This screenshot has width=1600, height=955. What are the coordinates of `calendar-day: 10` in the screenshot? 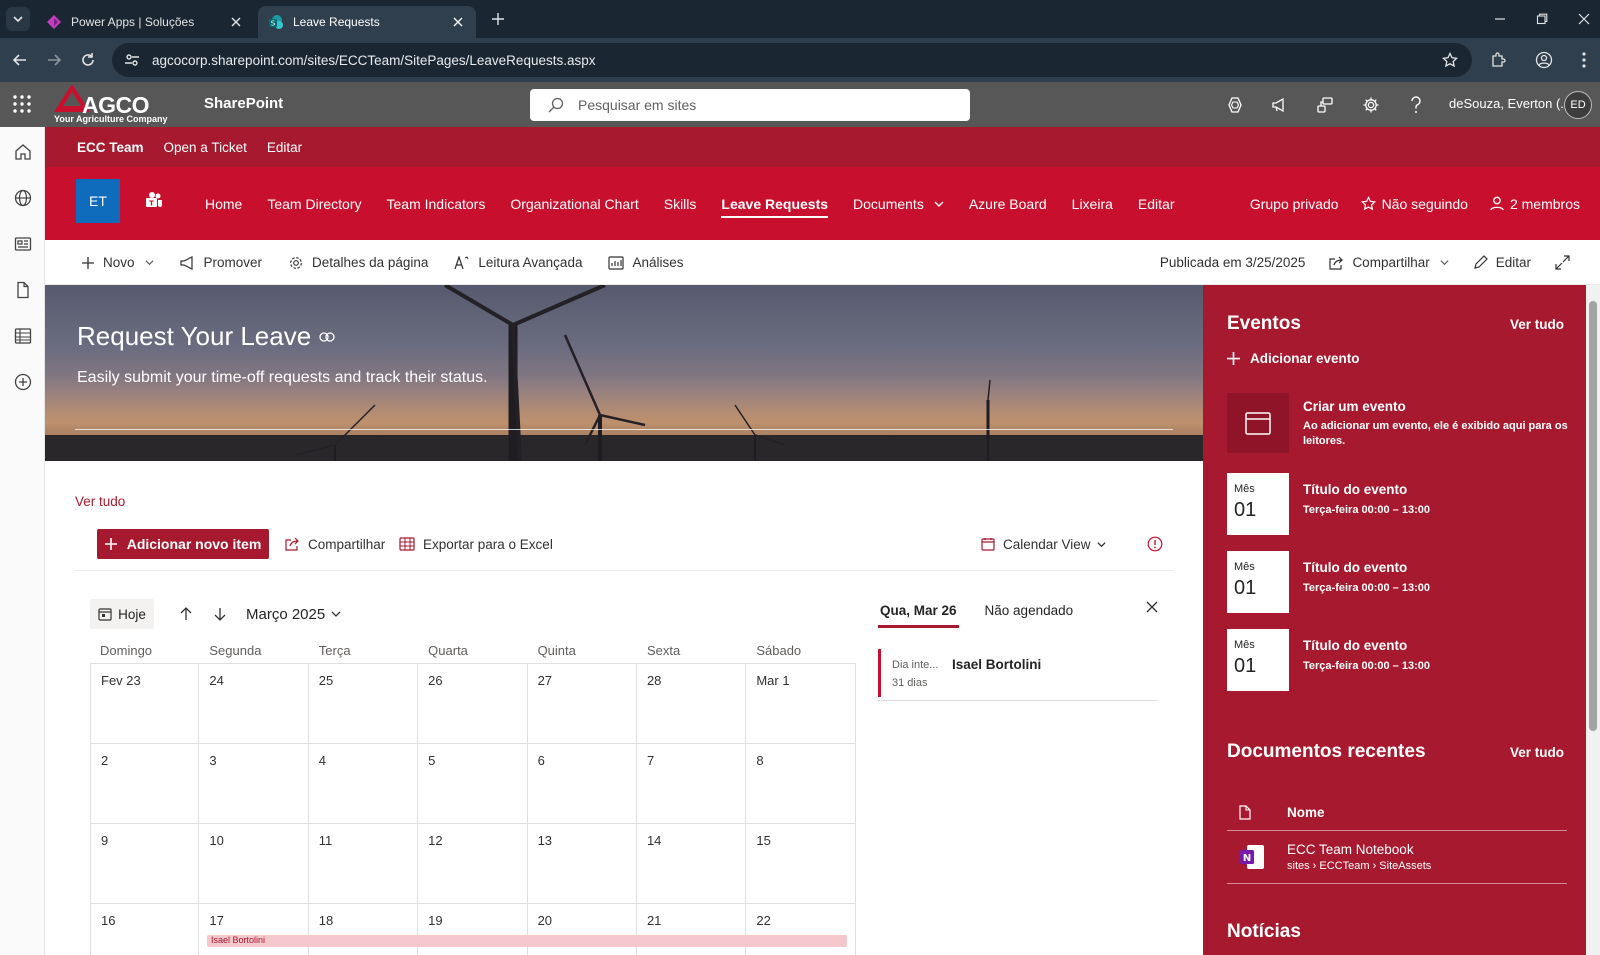 It's located at (254, 863).